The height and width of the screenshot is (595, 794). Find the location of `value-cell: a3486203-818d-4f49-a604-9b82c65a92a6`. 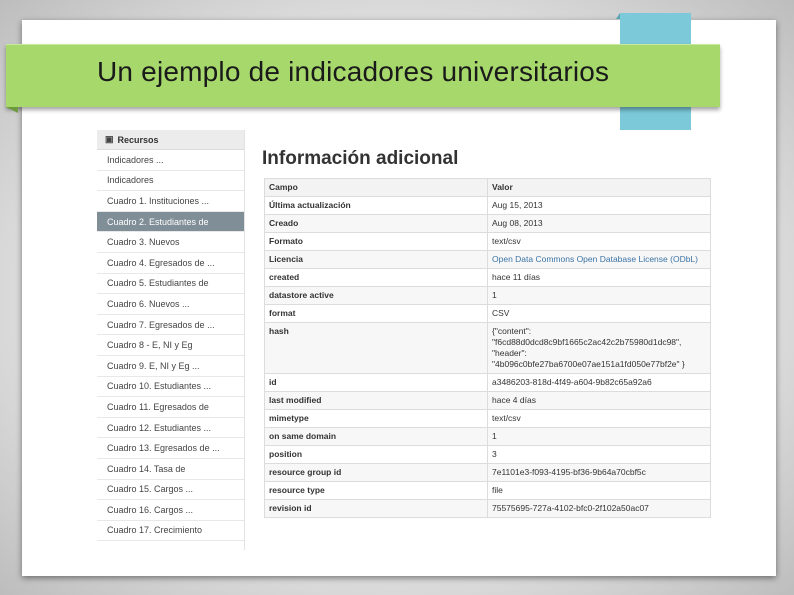

value-cell: a3486203-818d-4f49-a604-9b82c65a92a6 is located at coordinates (599, 382).